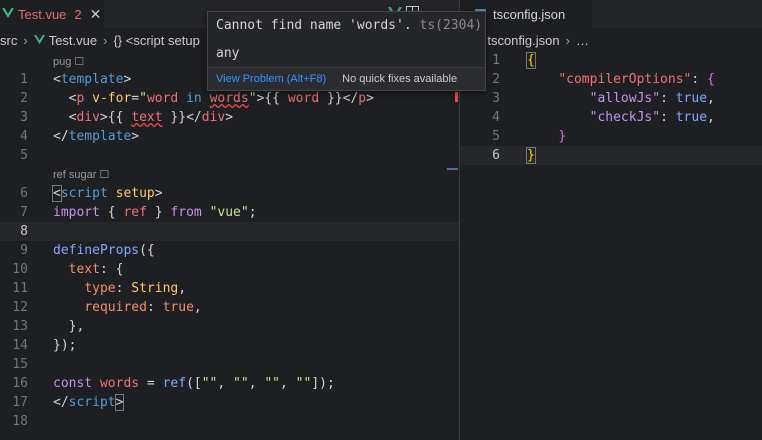 This screenshot has height=440, width=762. Describe the element at coordinates (24, 212) in the screenshot. I see `line-number: 7` at that location.